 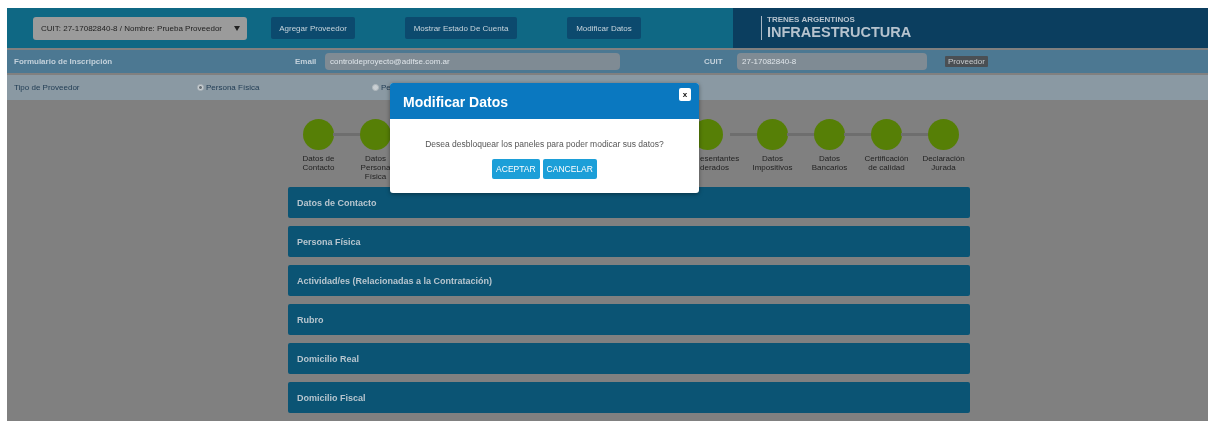 I want to click on section-panel: Persona Física, so click(x=629, y=241).